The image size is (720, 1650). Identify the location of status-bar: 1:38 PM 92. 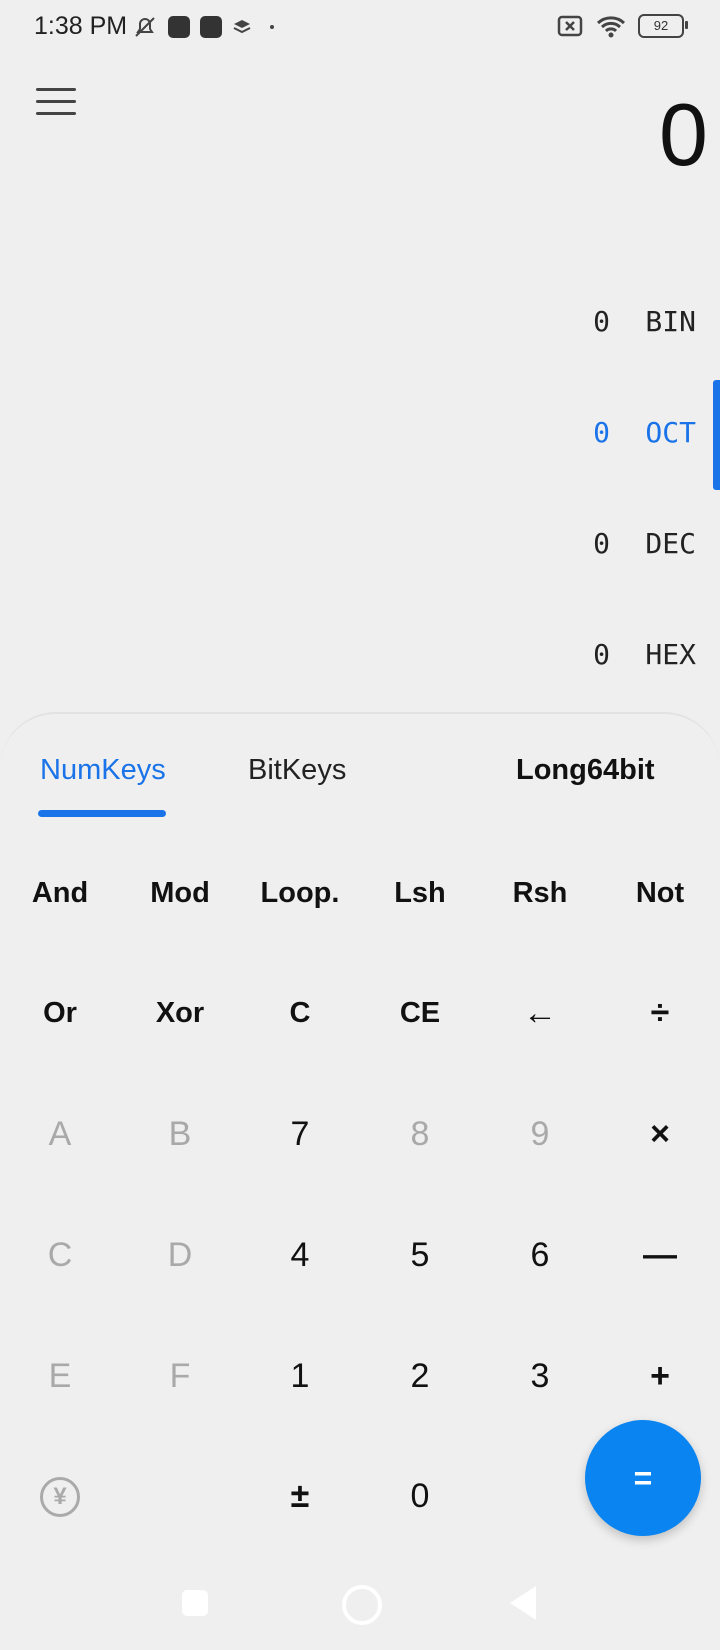
(360, 28).